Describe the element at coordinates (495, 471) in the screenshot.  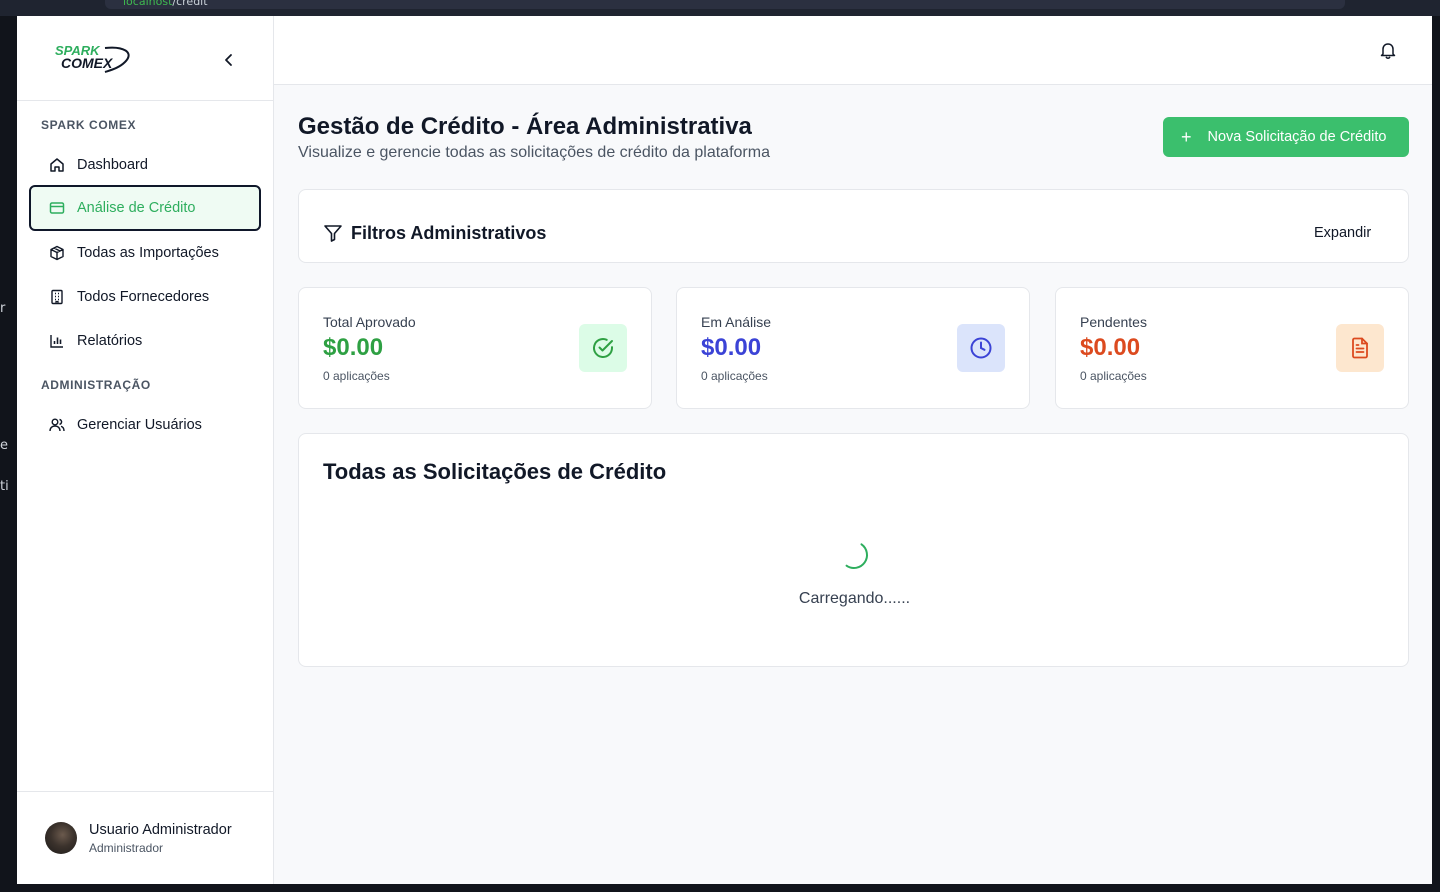
I see `requests-title: Todas as Solicitações de Crédito` at that location.